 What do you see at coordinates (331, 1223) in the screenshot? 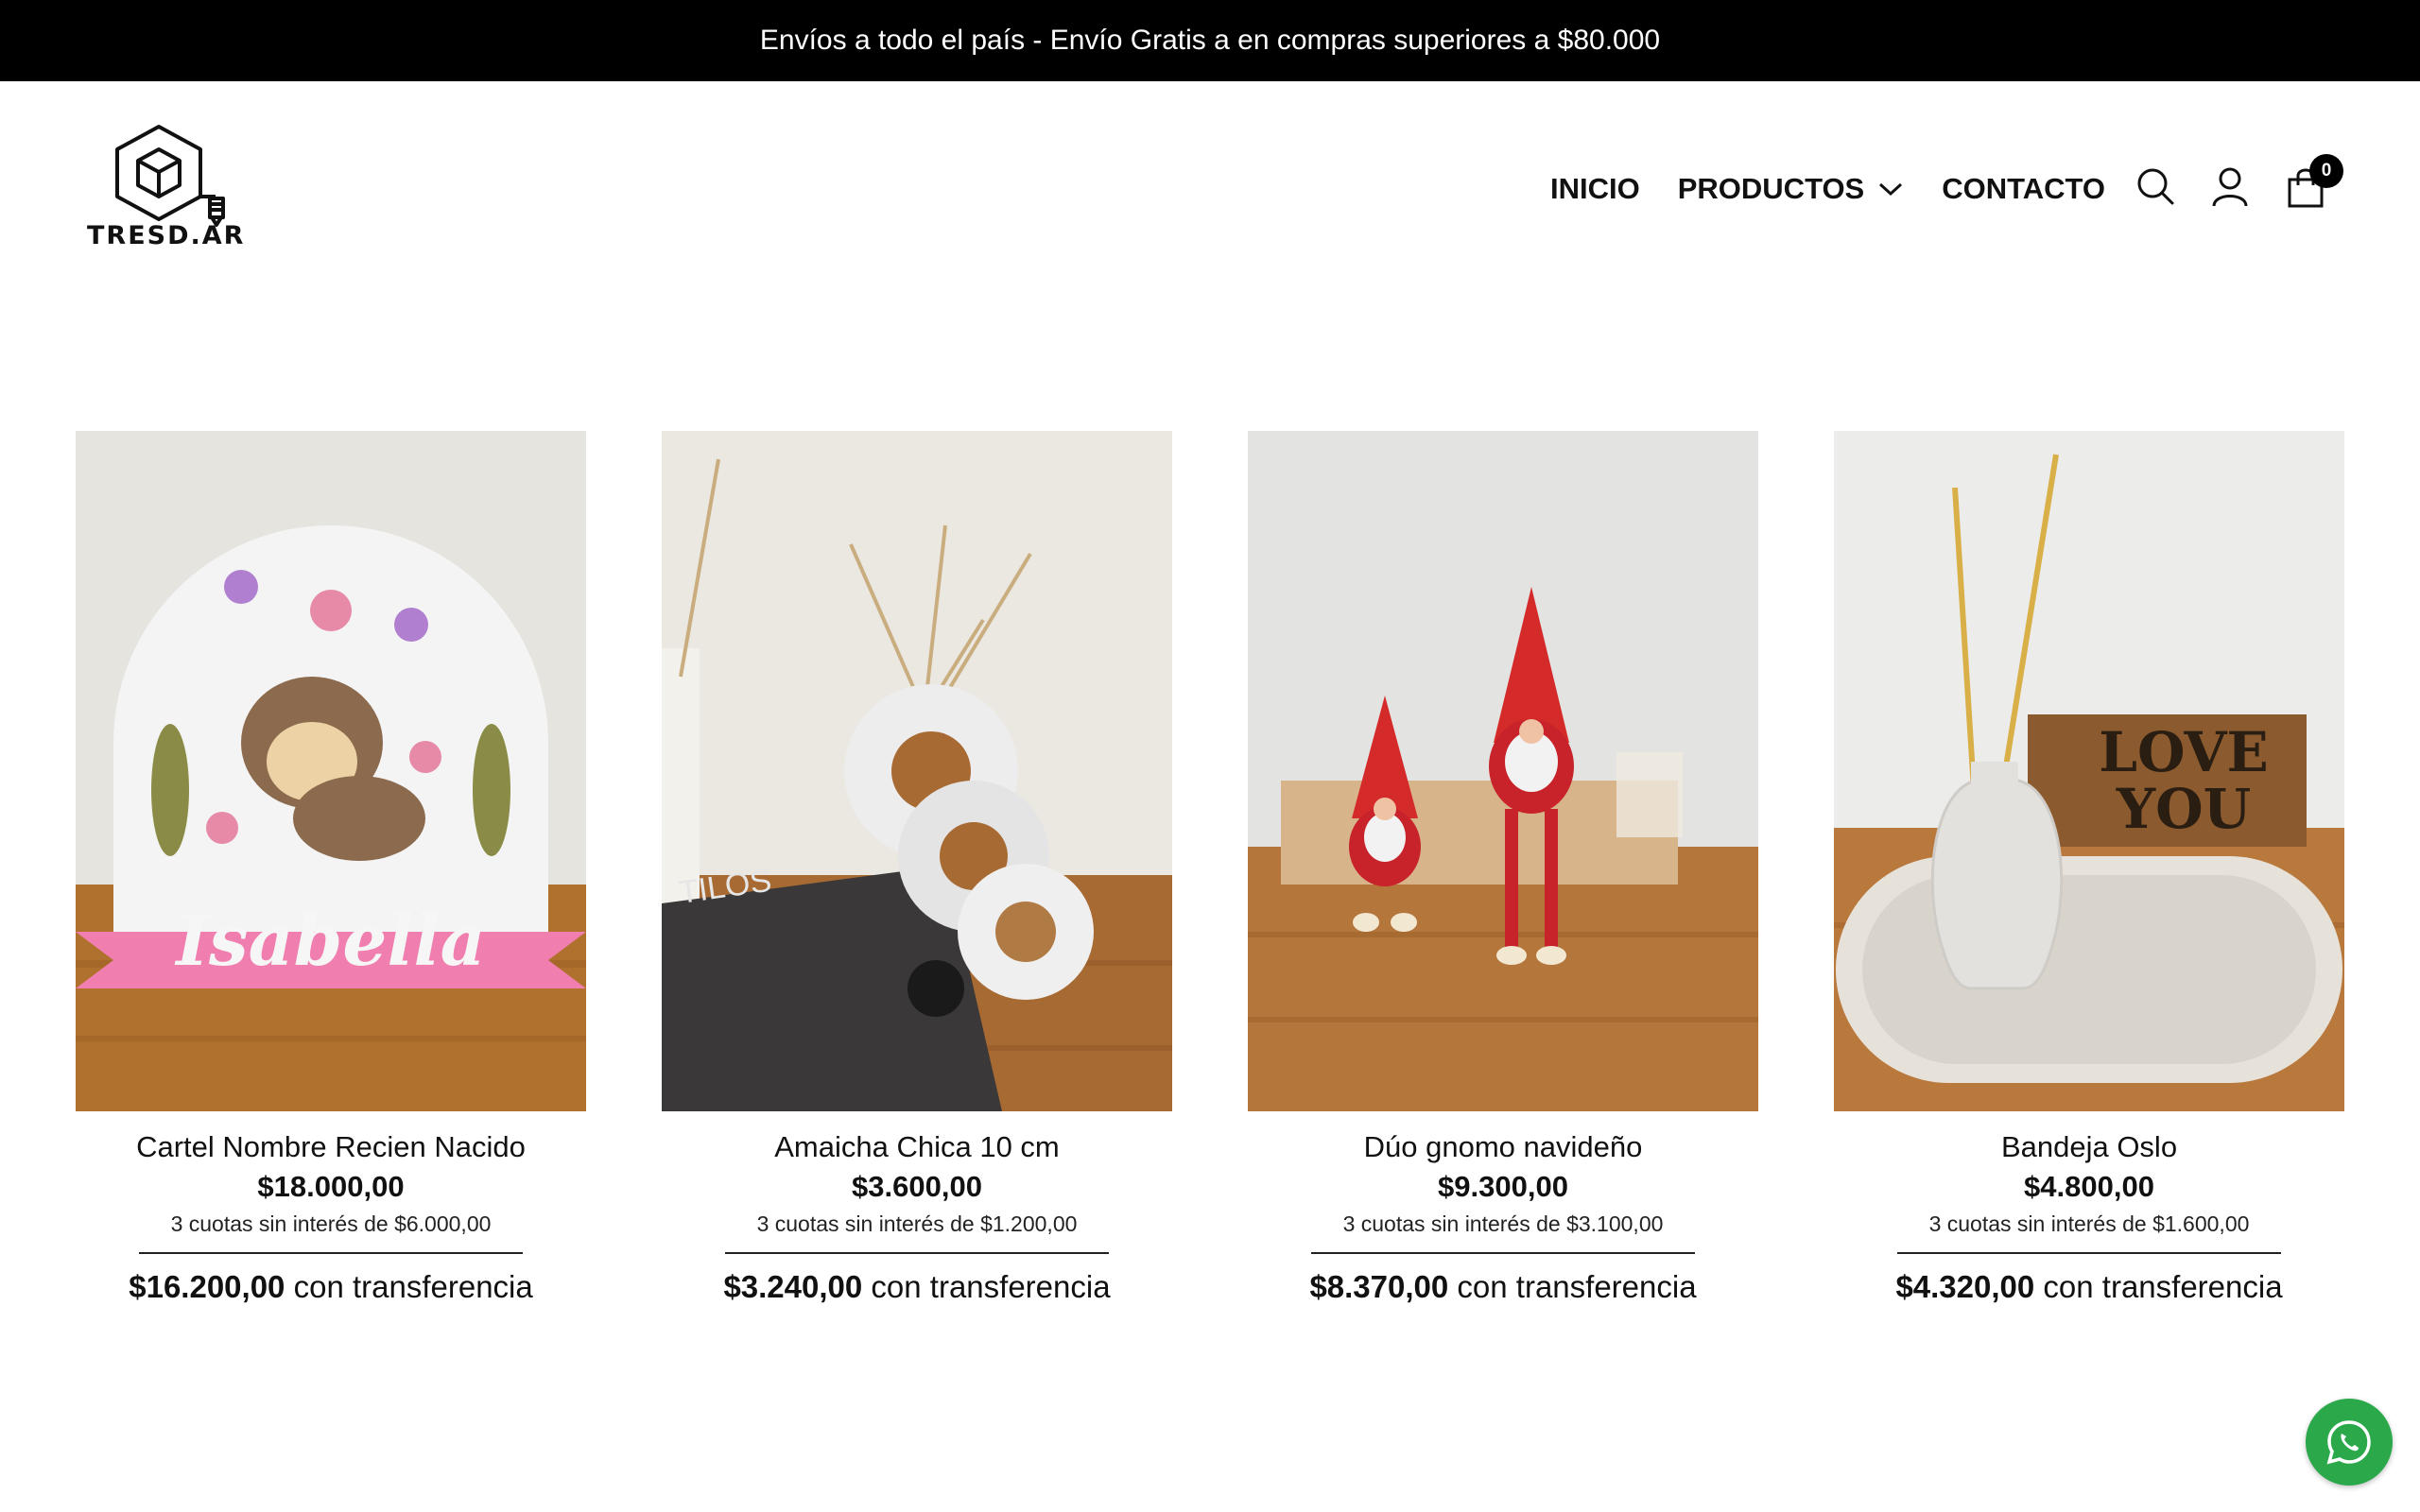
I see `product-installments: 3 cuotas sin interés de $6.000,00` at bounding box center [331, 1223].